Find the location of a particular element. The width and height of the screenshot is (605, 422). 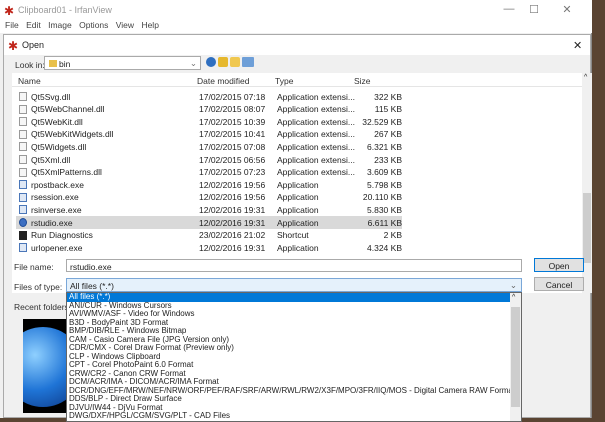

close-button: ✕ is located at coordinates (567, 10).